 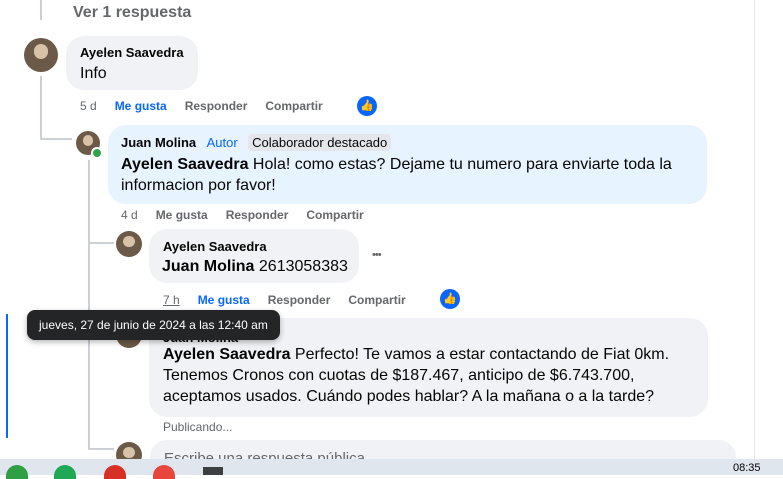 I want to click on right-divider, so click(x=754, y=229).